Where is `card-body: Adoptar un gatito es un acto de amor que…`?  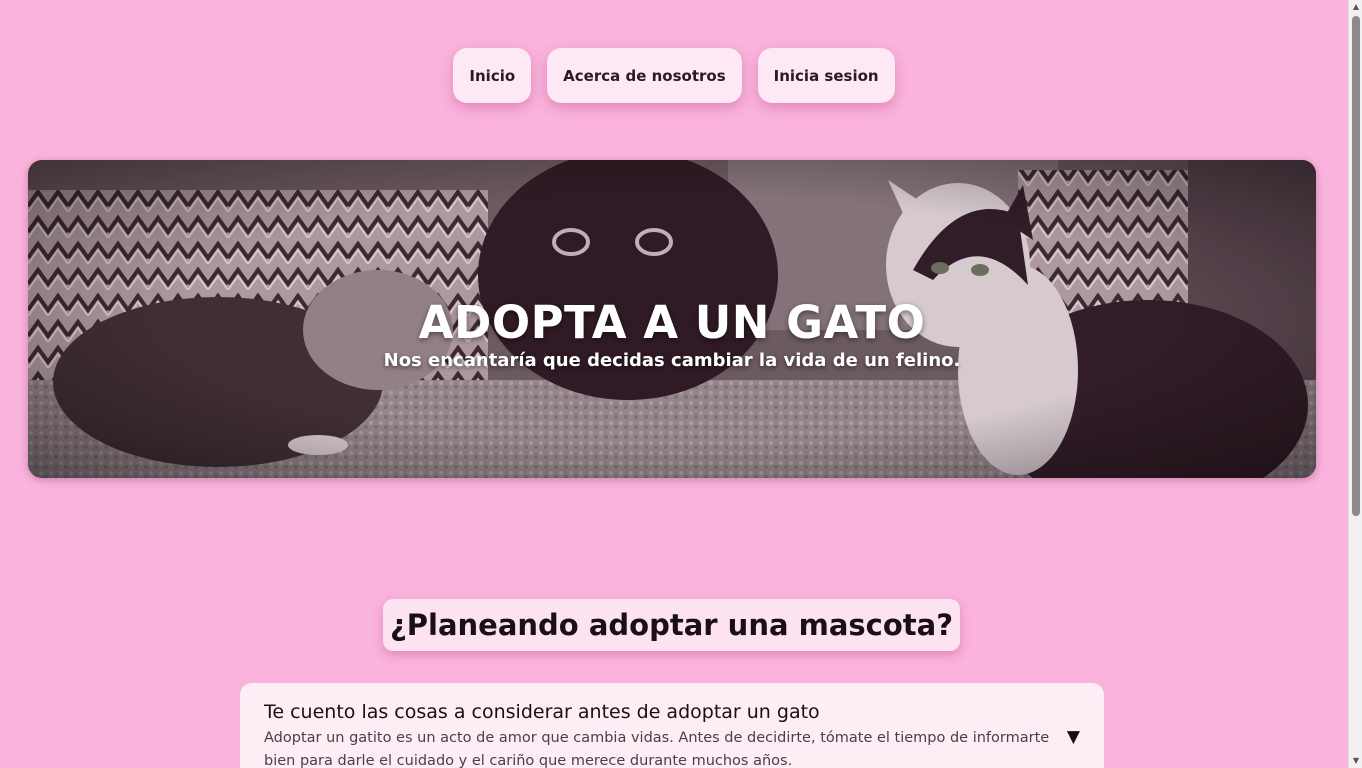
card-body: Adoptar un gatito es un acto de amor que… is located at coordinates (657, 749).